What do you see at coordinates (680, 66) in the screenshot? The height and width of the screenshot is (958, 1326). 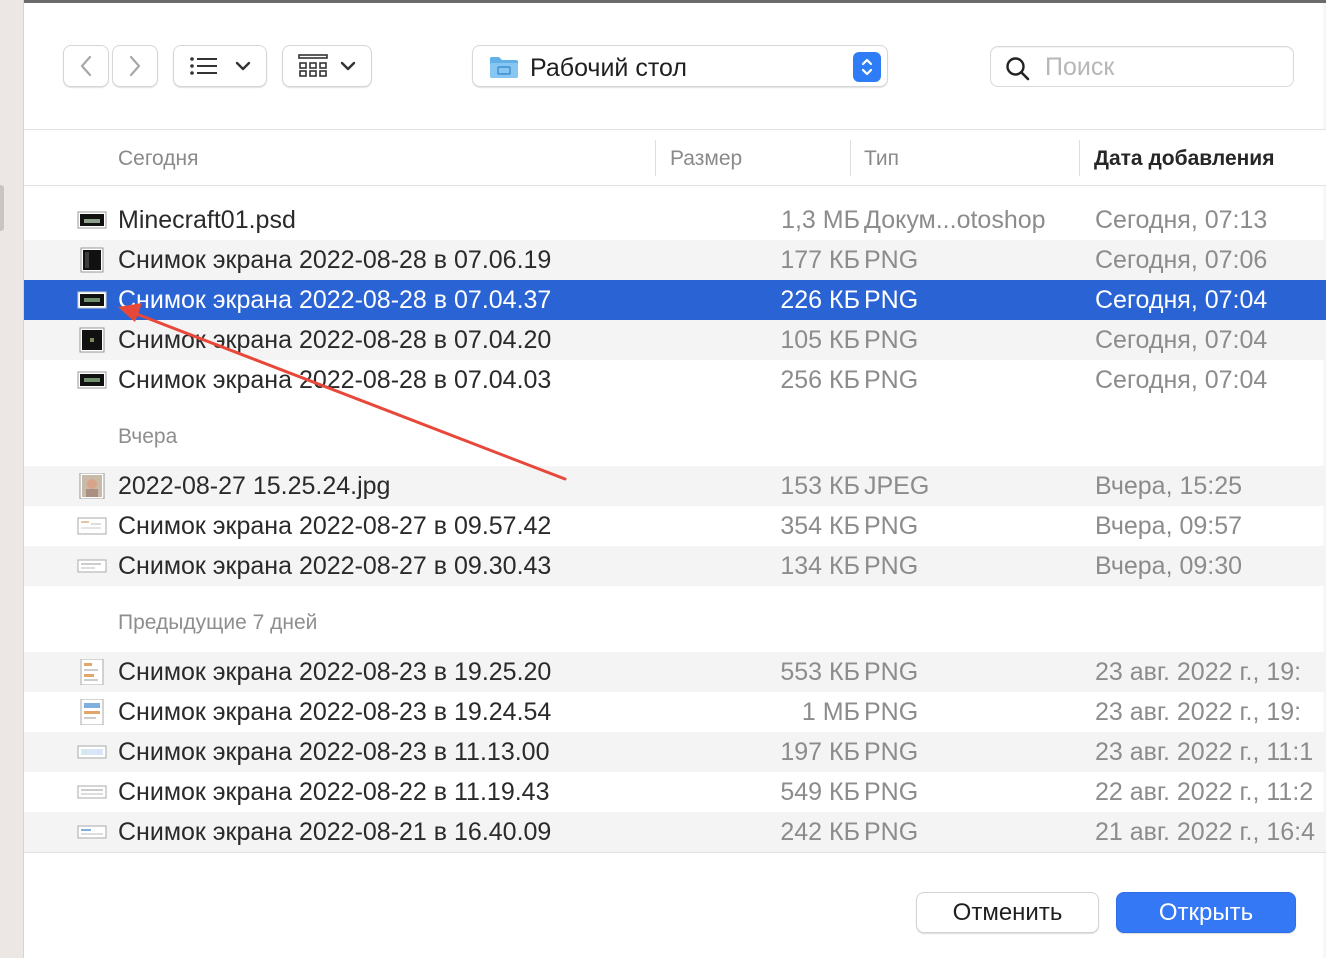 I see `location-popup: Рабочий стол` at bounding box center [680, 66].